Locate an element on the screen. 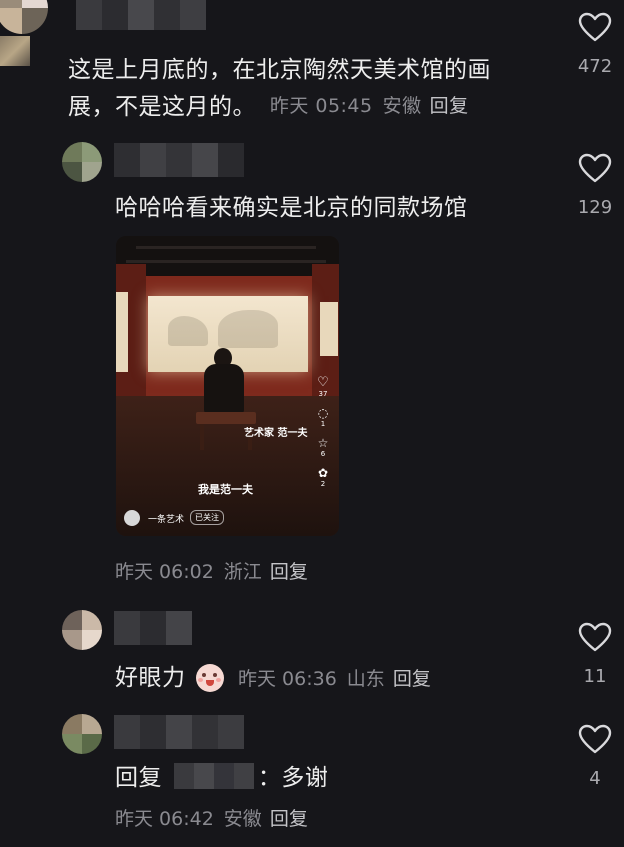 The image size is (624, 847). person-body is located at coordinates (224, 389).